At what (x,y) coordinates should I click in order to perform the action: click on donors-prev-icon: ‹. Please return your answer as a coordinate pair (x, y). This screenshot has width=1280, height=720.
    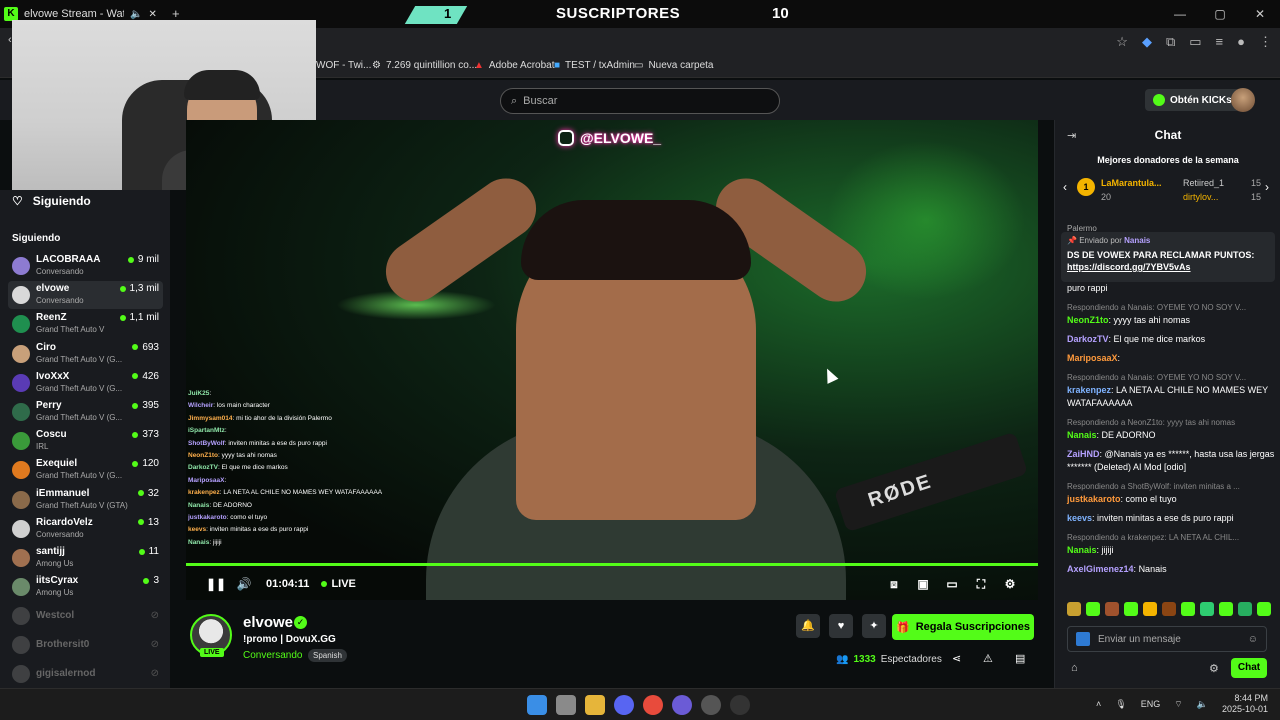
    Looking at the image, I should click on (1065, 187).